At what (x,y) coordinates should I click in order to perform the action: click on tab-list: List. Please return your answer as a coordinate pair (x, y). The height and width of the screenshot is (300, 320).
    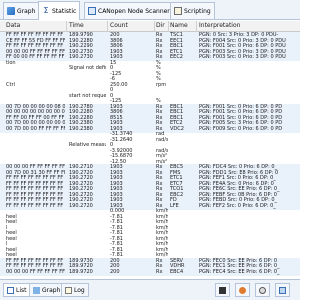
    Looking at the image, I should click on (17, 290).